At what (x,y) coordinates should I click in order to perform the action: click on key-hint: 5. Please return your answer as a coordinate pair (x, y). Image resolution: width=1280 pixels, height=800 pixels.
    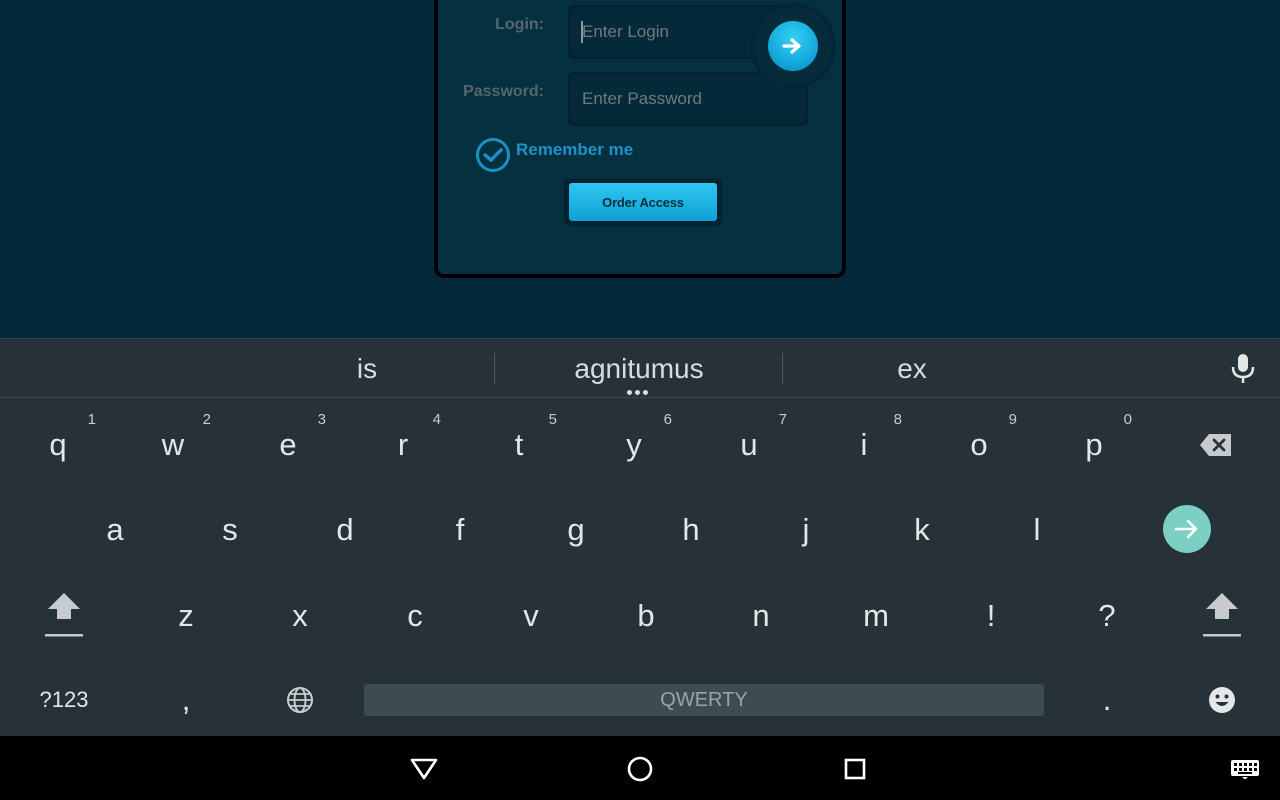
    Looking at the image, I should click on (552, 419).